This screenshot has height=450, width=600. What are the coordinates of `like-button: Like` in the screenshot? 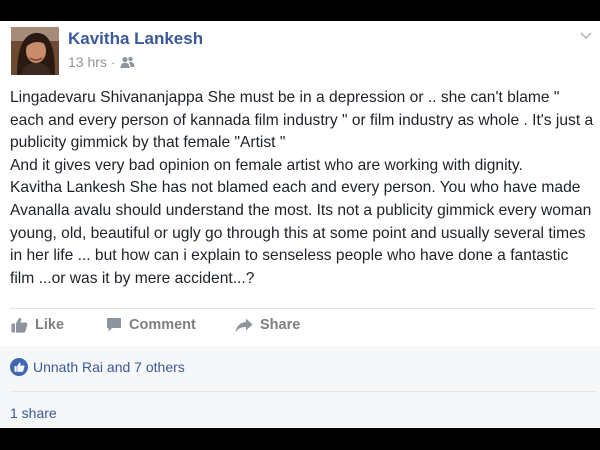 It's located at (37, 325).